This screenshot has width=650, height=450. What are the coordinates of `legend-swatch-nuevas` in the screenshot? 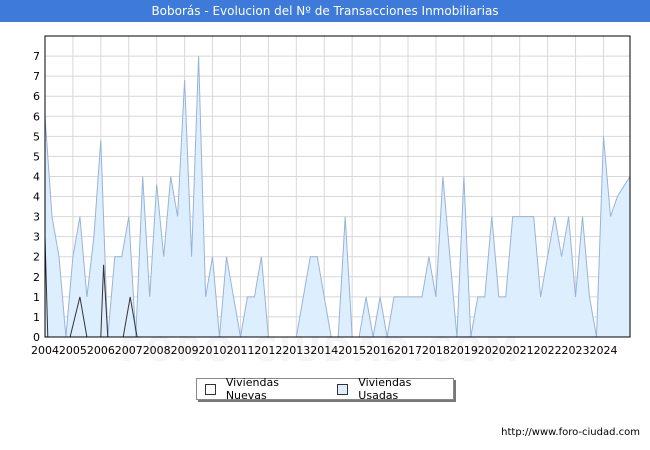 It's located at (210, 389).